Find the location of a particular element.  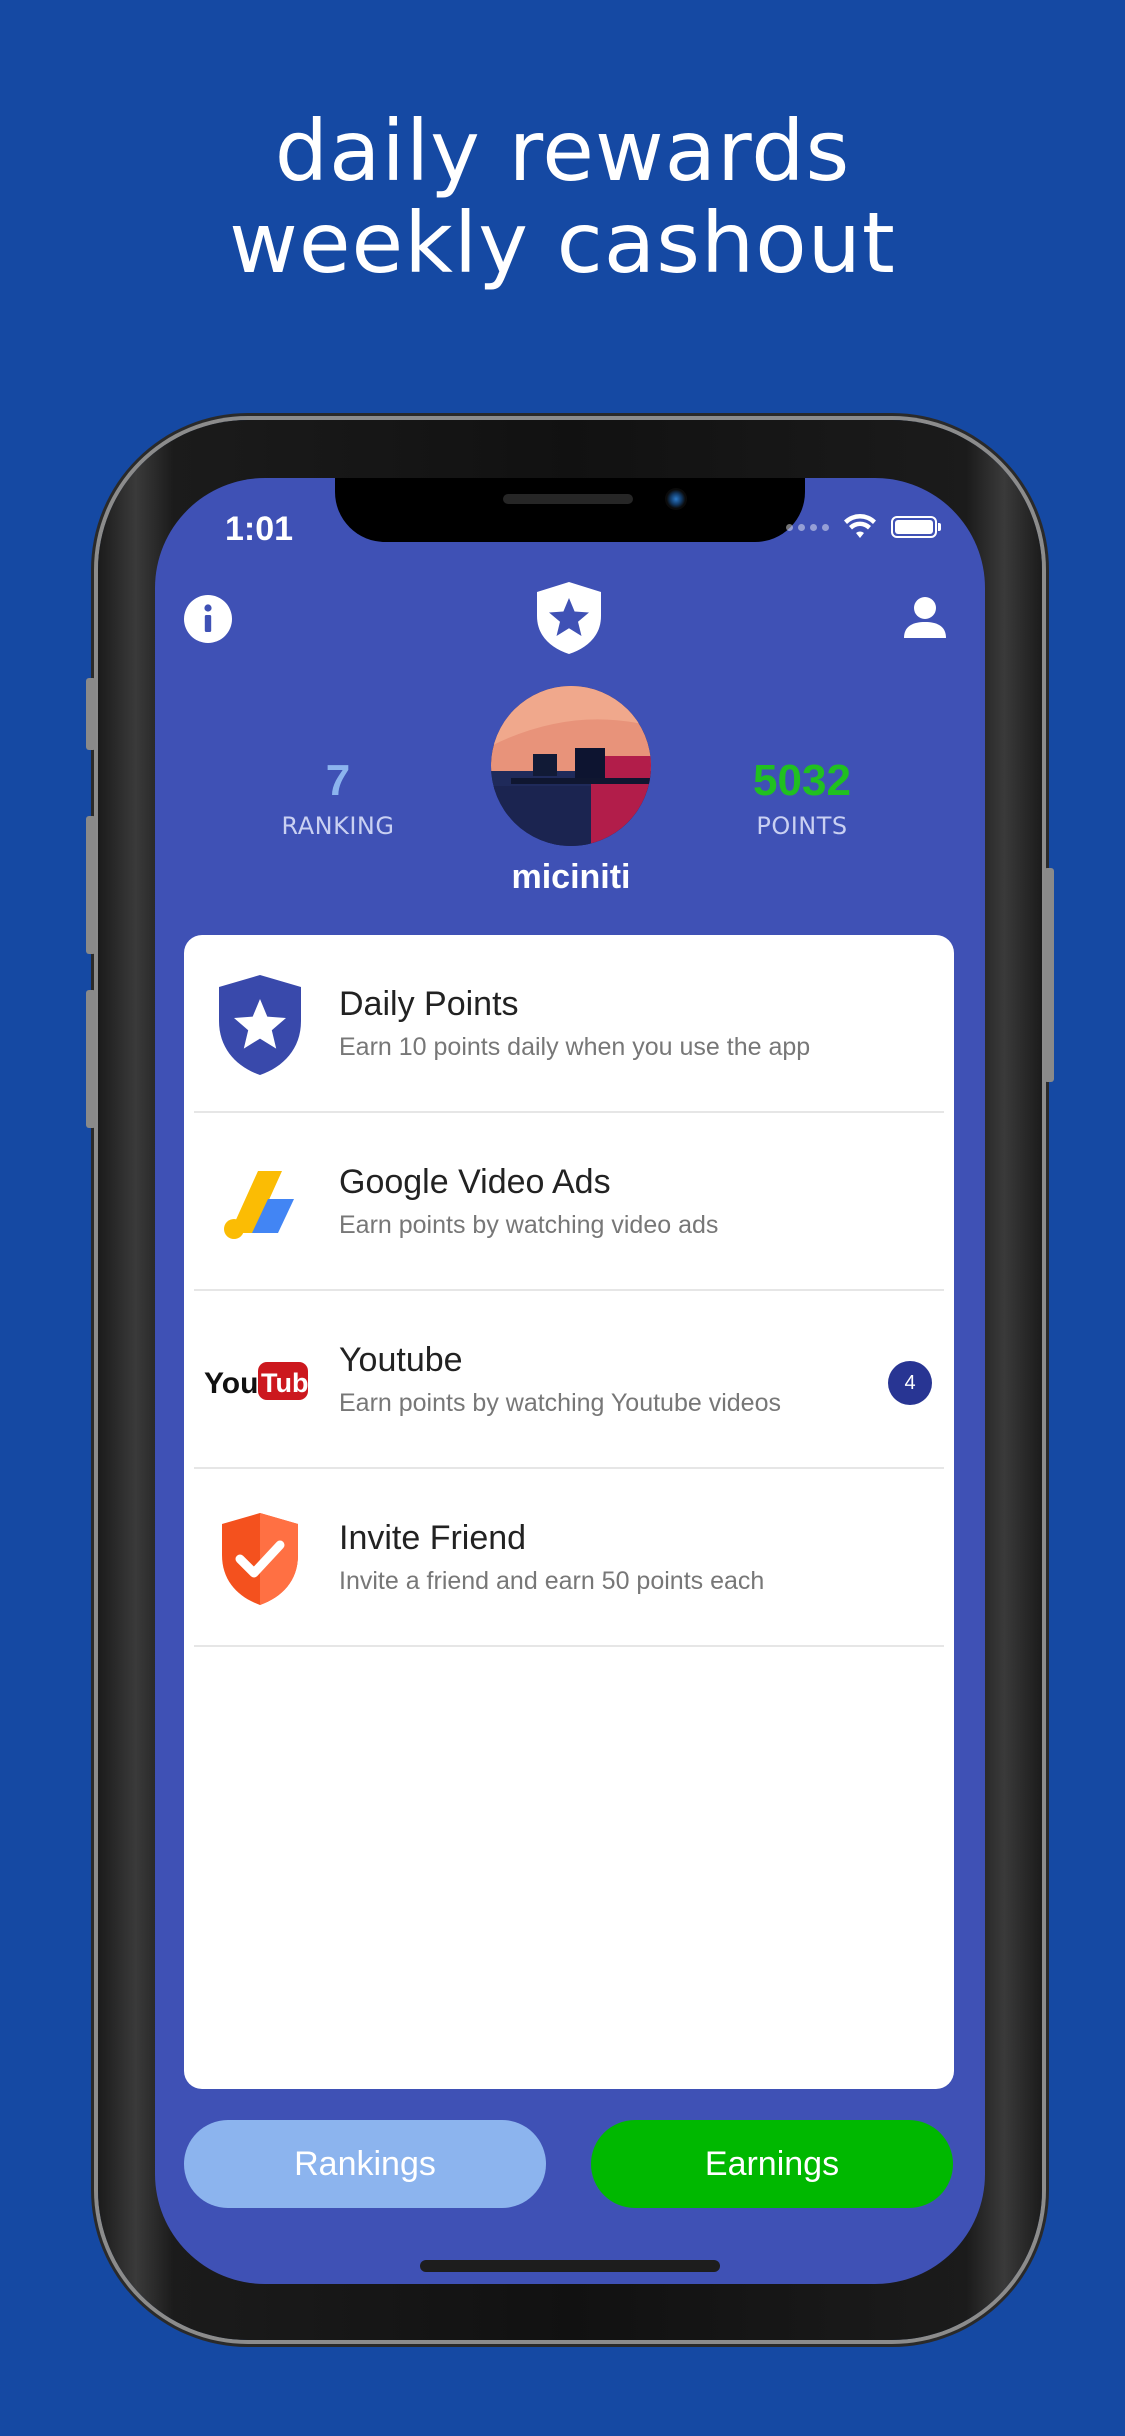

points-stat: 5032 POINTS is located at coordinates (802, 798).